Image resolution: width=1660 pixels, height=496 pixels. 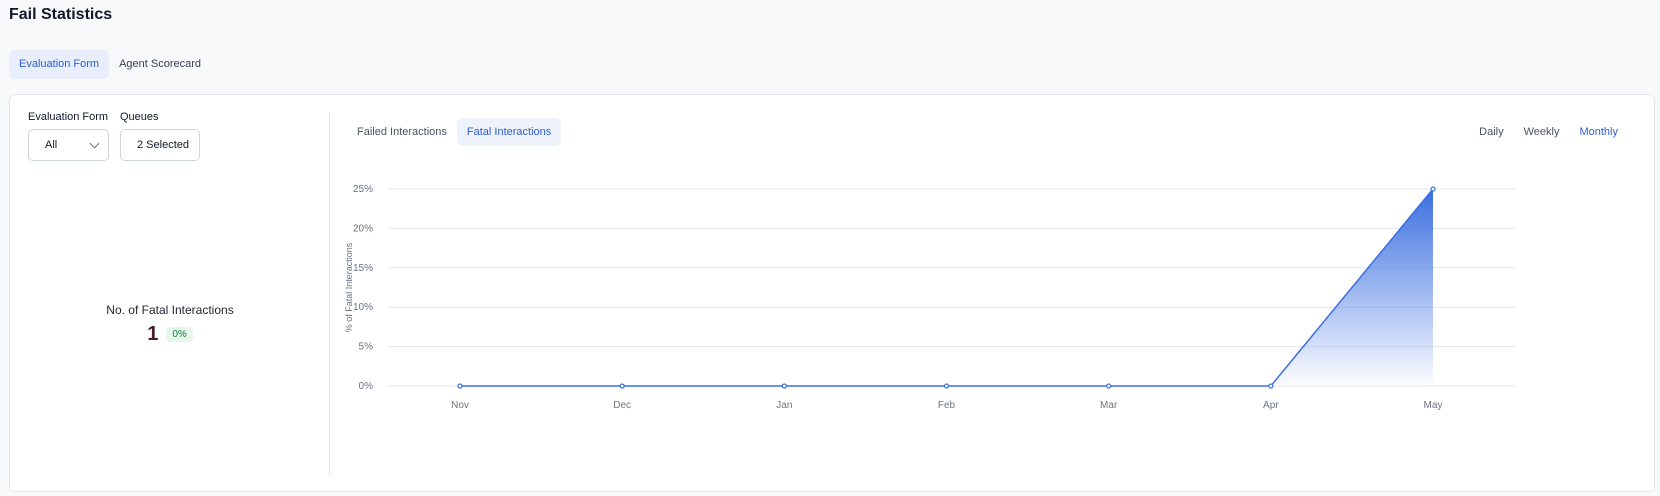 What do you see at coordinates (363, 268) in the screenshot?
I see `y-tick-label: 15%` at bounding box center [363, 268].